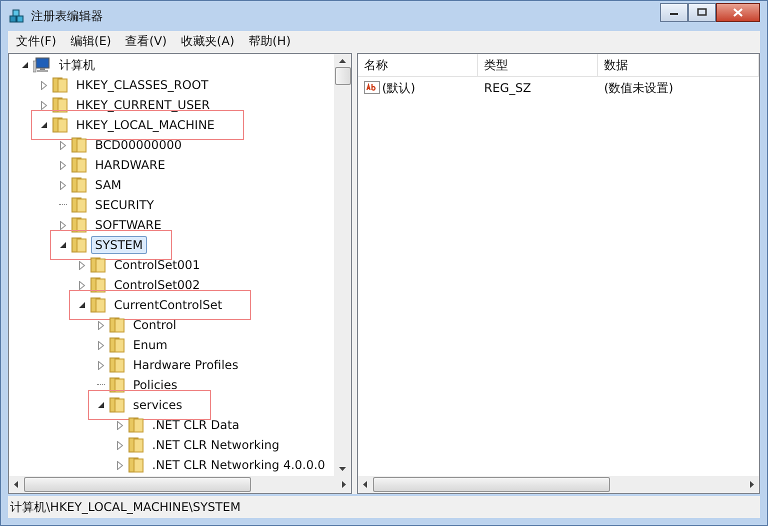 The image size is (768, 526). I want to click on tree-item: BCD00000000, so click(138, 145).